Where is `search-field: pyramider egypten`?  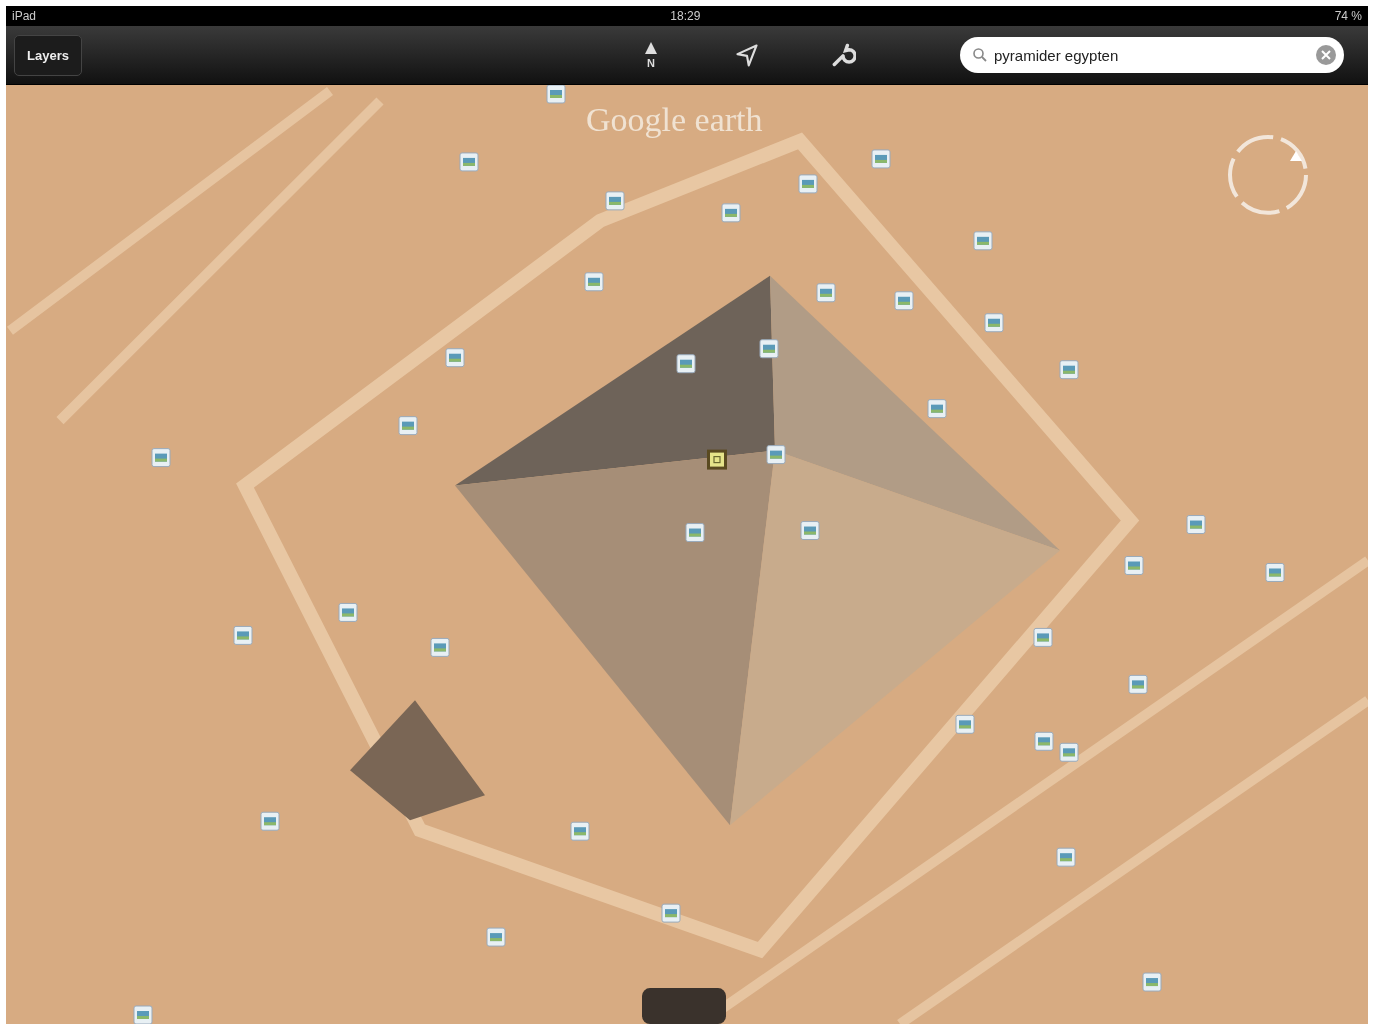 search-field: pyramider egypten is located at coordinates (1152, 55).